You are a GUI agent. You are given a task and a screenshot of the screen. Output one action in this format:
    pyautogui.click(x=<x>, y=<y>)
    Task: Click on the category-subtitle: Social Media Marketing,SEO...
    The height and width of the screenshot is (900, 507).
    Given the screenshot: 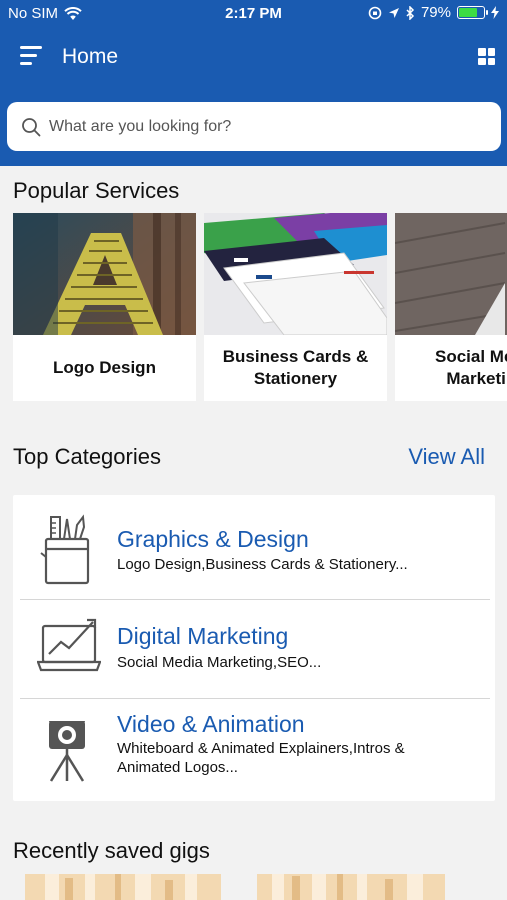 What is the action you would take?
    pyautogui.click(x=219, y=662)
    